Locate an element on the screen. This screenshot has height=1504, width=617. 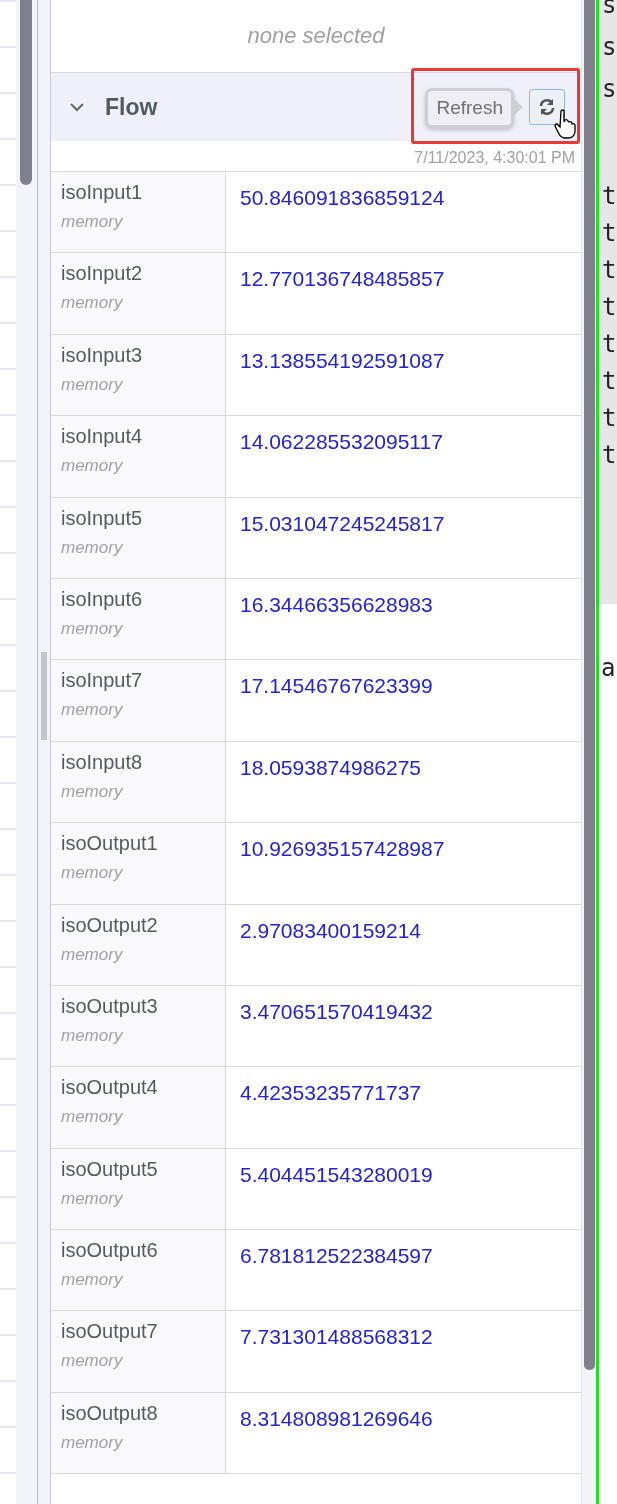
refresh-button is located at coordinates (547, 107).